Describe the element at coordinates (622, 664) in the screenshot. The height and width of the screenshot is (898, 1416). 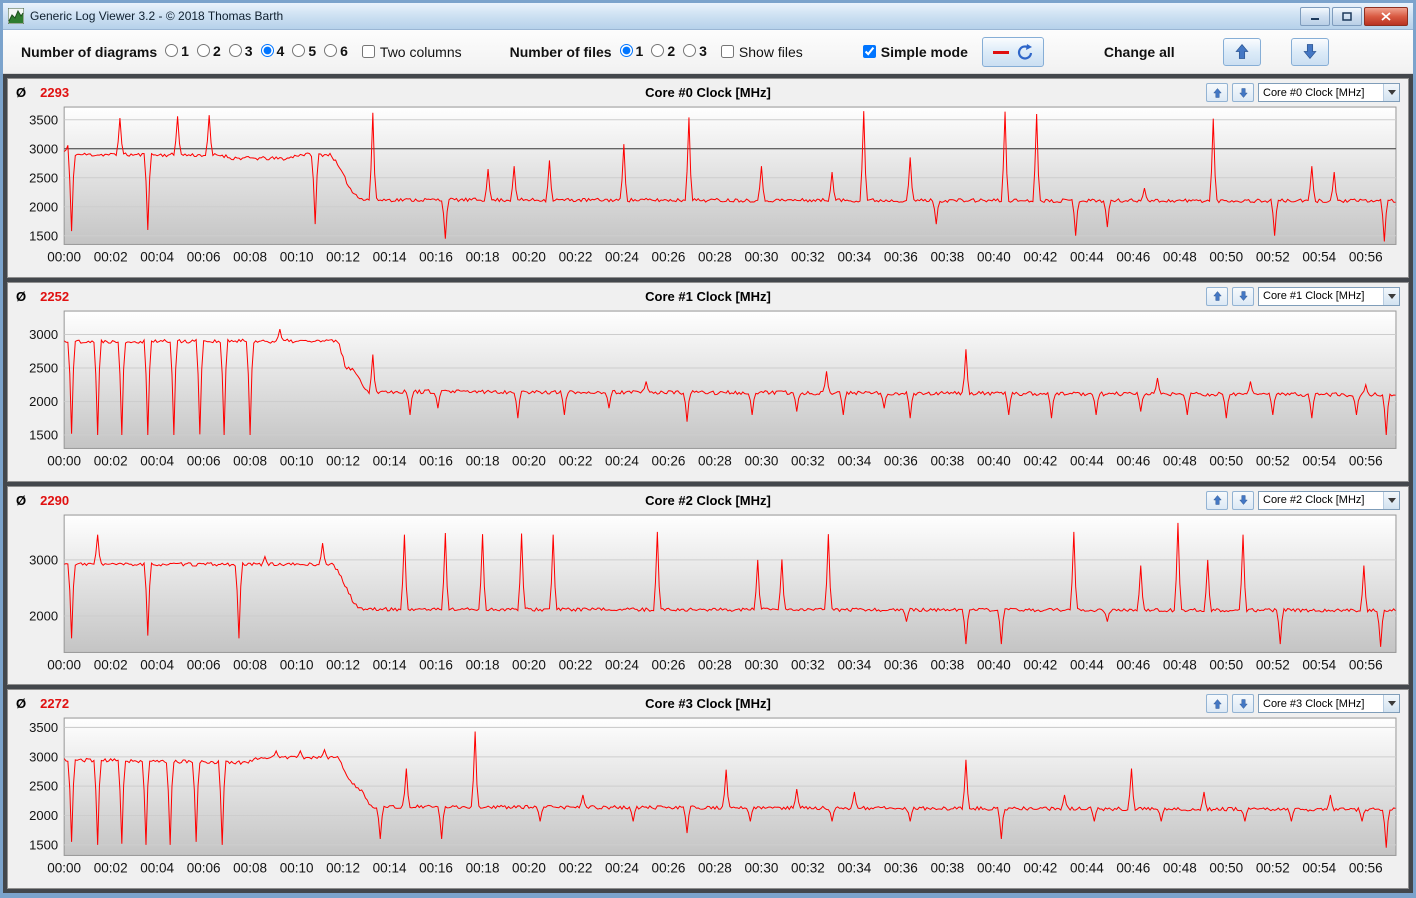
I see `svg-text: 00:24` at that location.